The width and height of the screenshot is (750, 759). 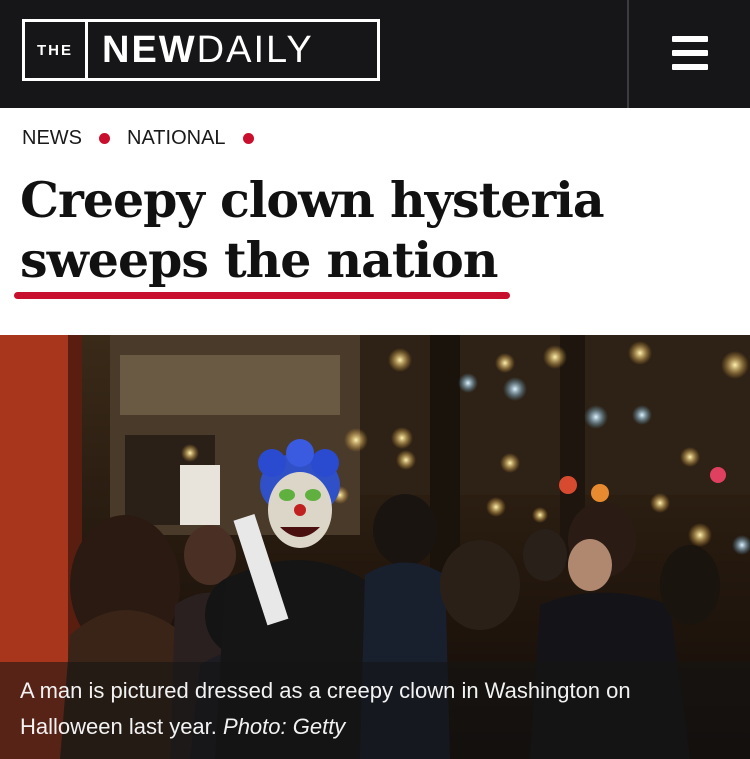 What do you see at coordinates (52, 138) in the screenshot?
I see `breadcrumb-news: NEWS` at bounding box center [52, 138].